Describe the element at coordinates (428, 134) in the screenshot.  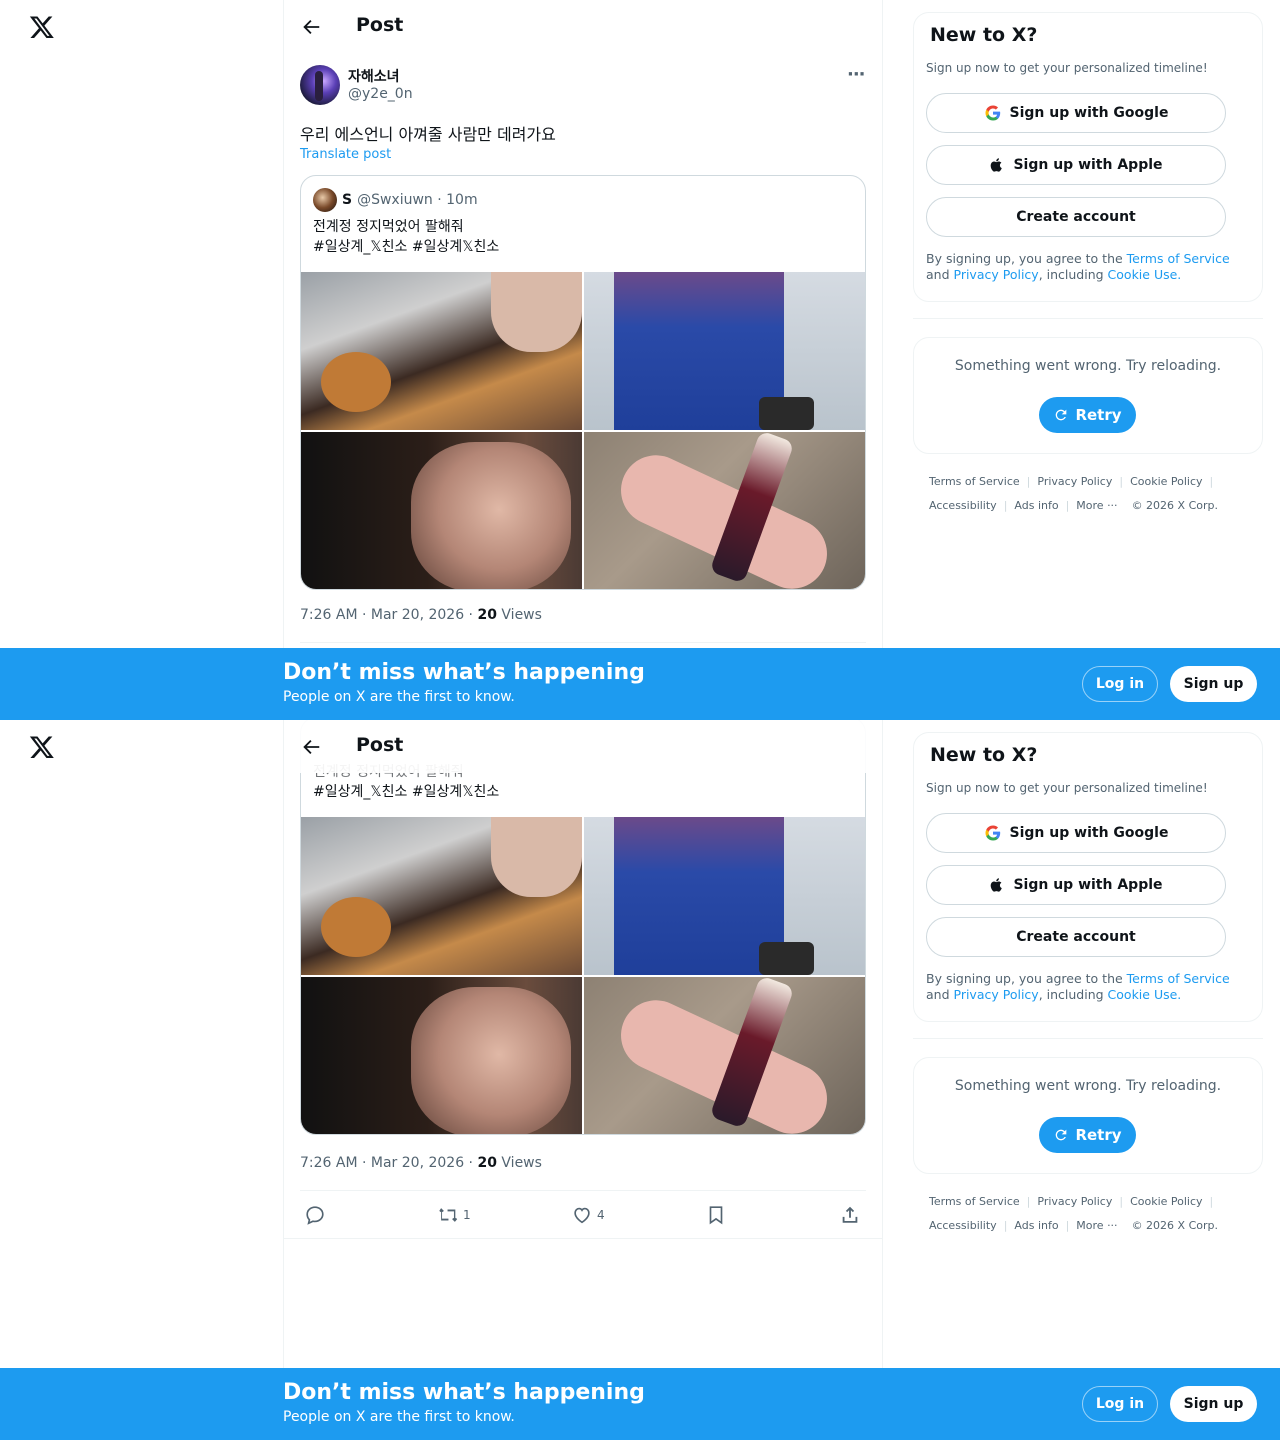
I see `post-text: 우리 에스언니 아껴줄 사람만 데려가요` at that location.